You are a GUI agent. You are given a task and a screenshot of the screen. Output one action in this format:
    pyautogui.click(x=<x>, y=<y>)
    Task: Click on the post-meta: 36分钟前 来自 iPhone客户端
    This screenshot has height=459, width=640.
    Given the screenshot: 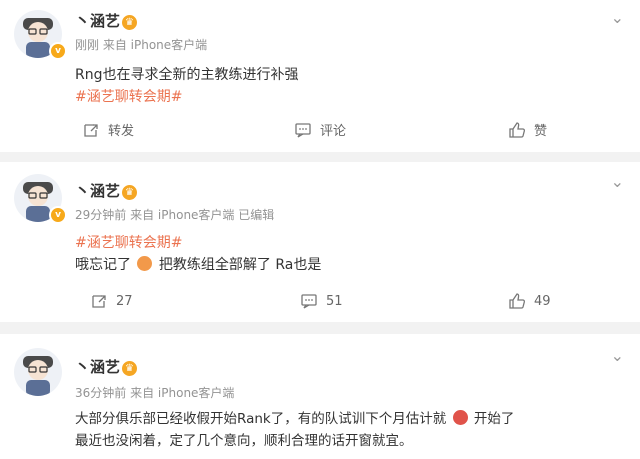 What is the action you would take?
    pyautogui.click(x=154, y=392)
    